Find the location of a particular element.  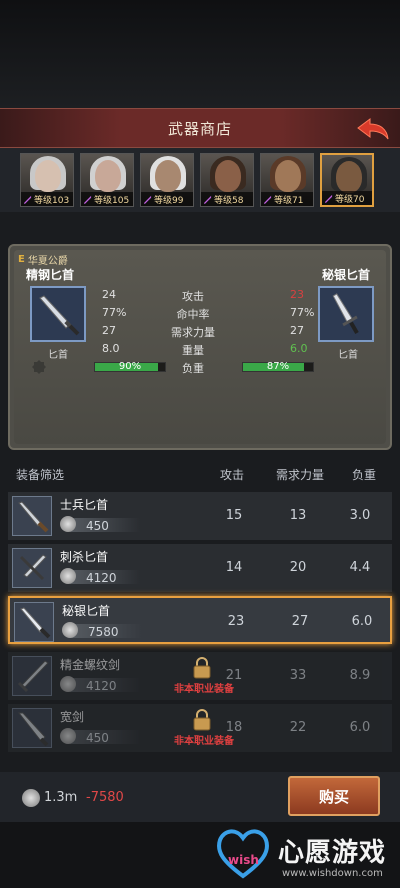

column-attack: 攻击 is located at coordinates (232, 474).